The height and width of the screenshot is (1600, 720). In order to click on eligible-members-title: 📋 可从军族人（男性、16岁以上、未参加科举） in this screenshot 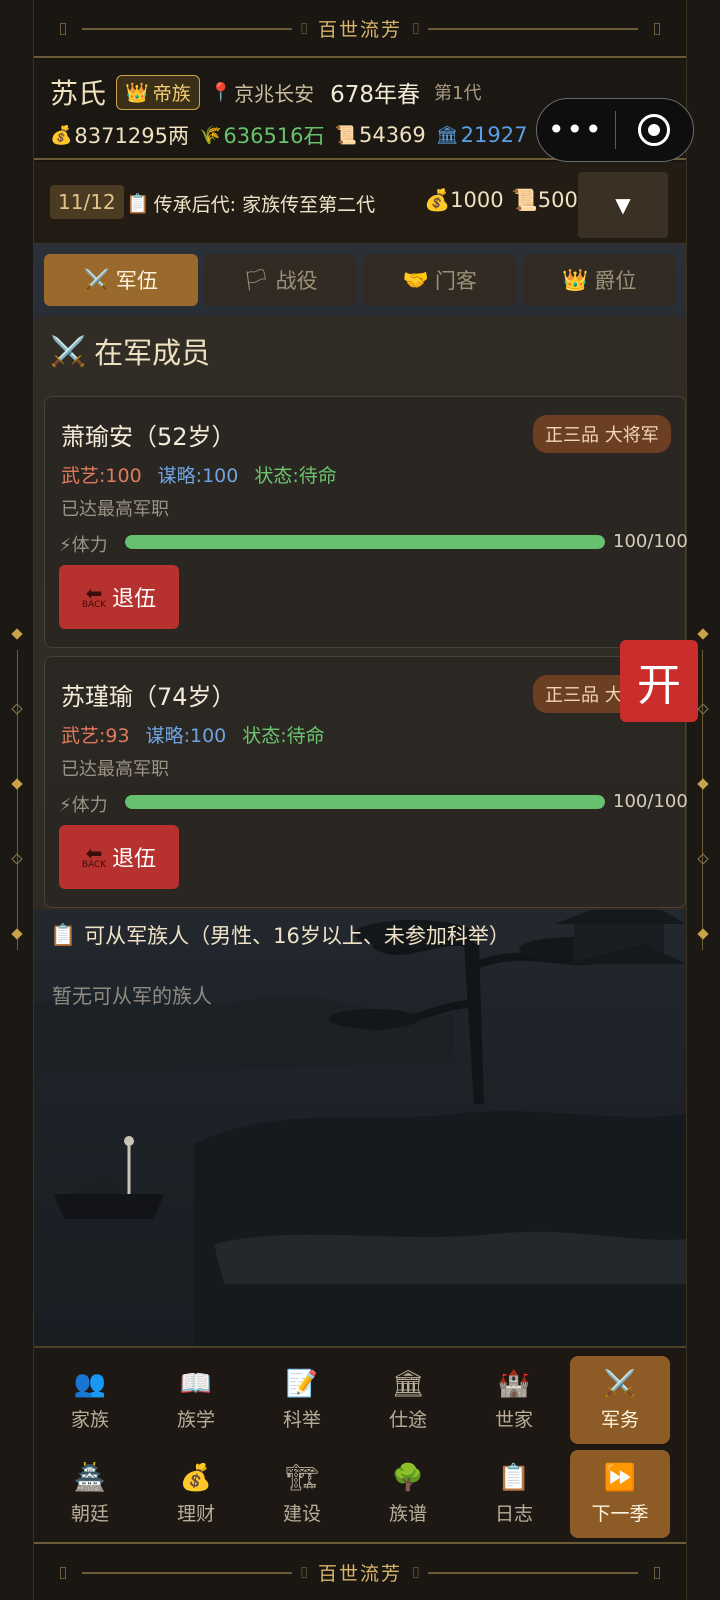, I will do `click(280, 935)`.